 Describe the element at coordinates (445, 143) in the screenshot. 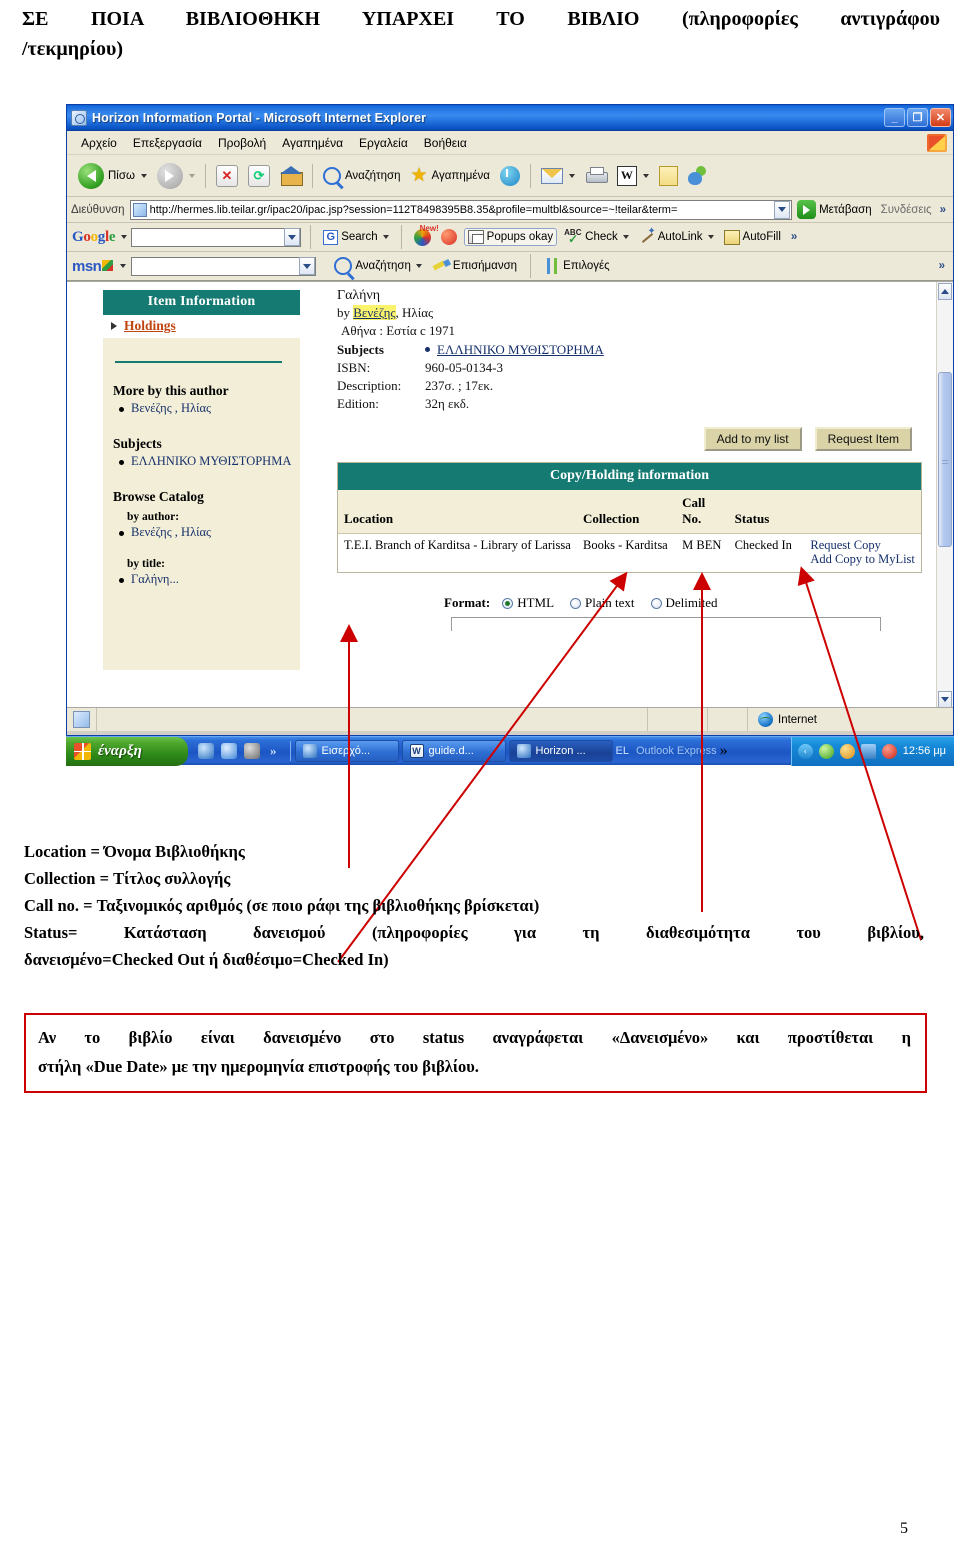

I see `menu-item-help: Βοήθεια` at that location.